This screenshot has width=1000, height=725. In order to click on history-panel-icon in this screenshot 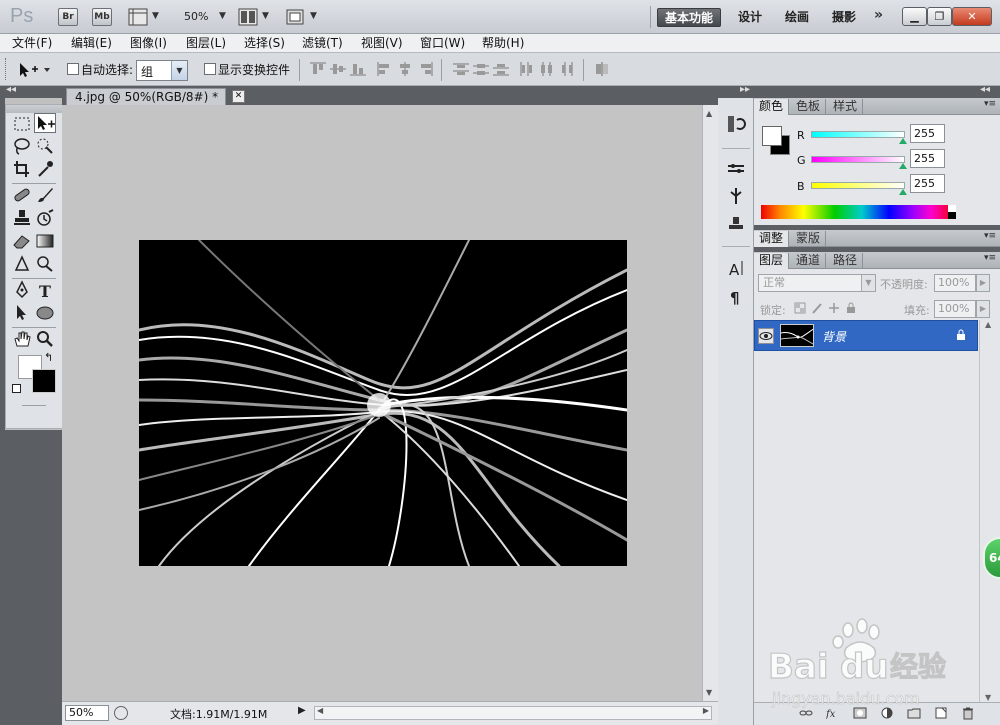, I will do `click(736, 124)`.